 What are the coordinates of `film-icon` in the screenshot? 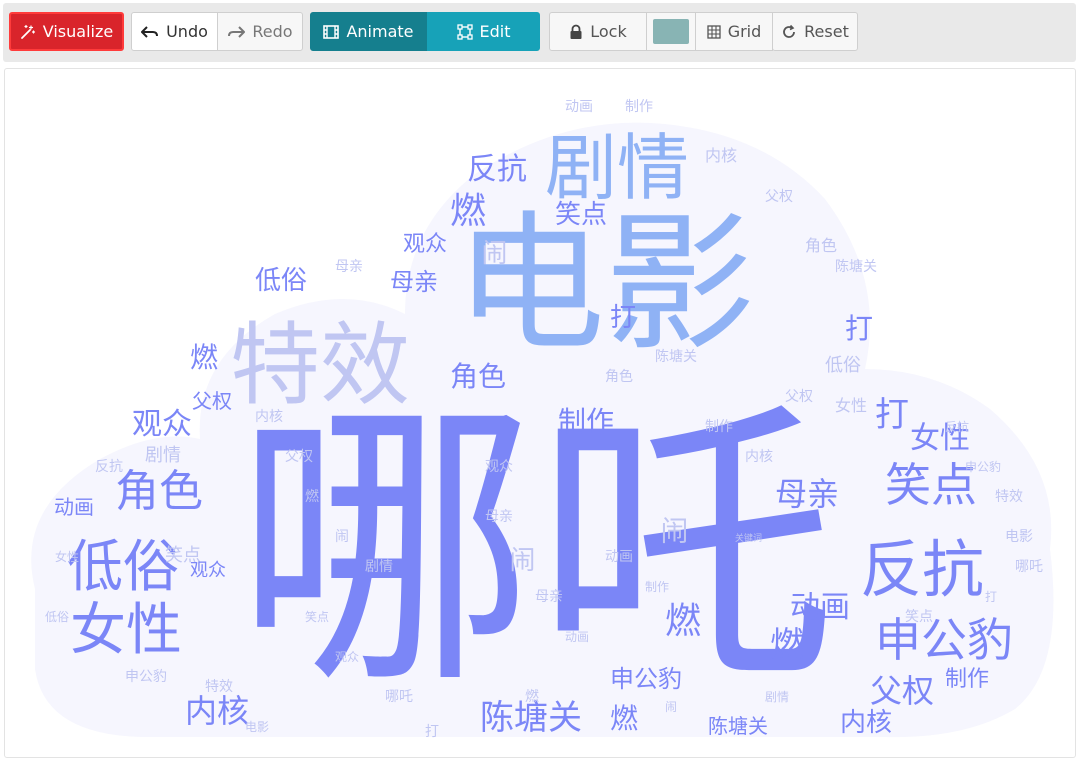 It's located at (331, 32).